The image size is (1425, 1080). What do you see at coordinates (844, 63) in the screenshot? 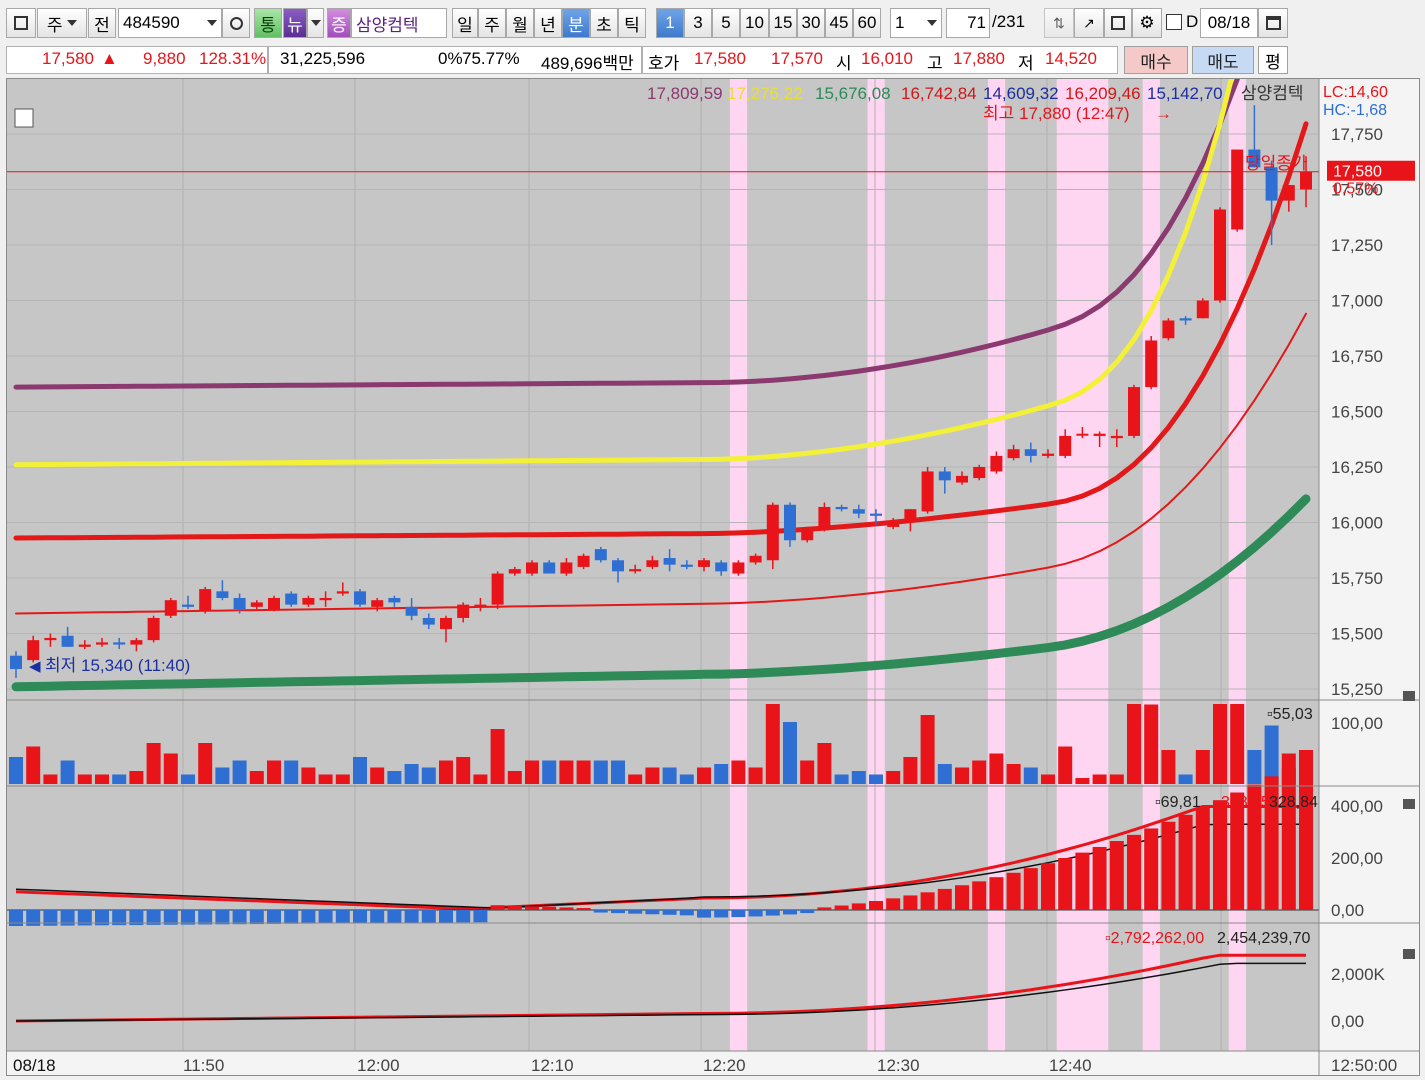
I see `open-label: 시` at bounding box center [844, 63].